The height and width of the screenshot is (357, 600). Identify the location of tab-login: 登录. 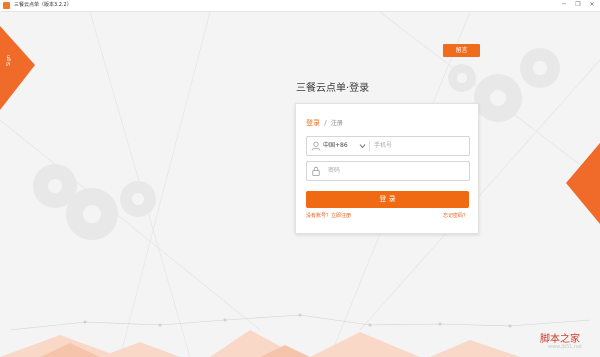
(313, 123).